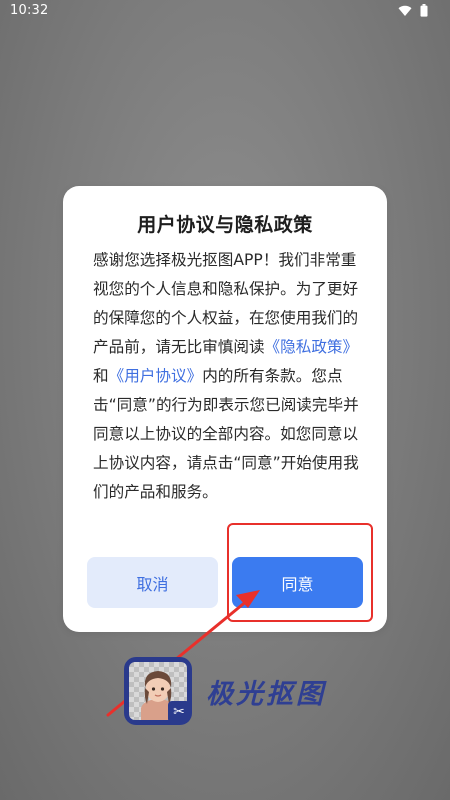 Image resolution: width=450 pixels, height=800 pixels. Describe the element at coordinates (312, 347) in the screenshot. I see `privacy-policy-link: 《隐私政策》` at that location.